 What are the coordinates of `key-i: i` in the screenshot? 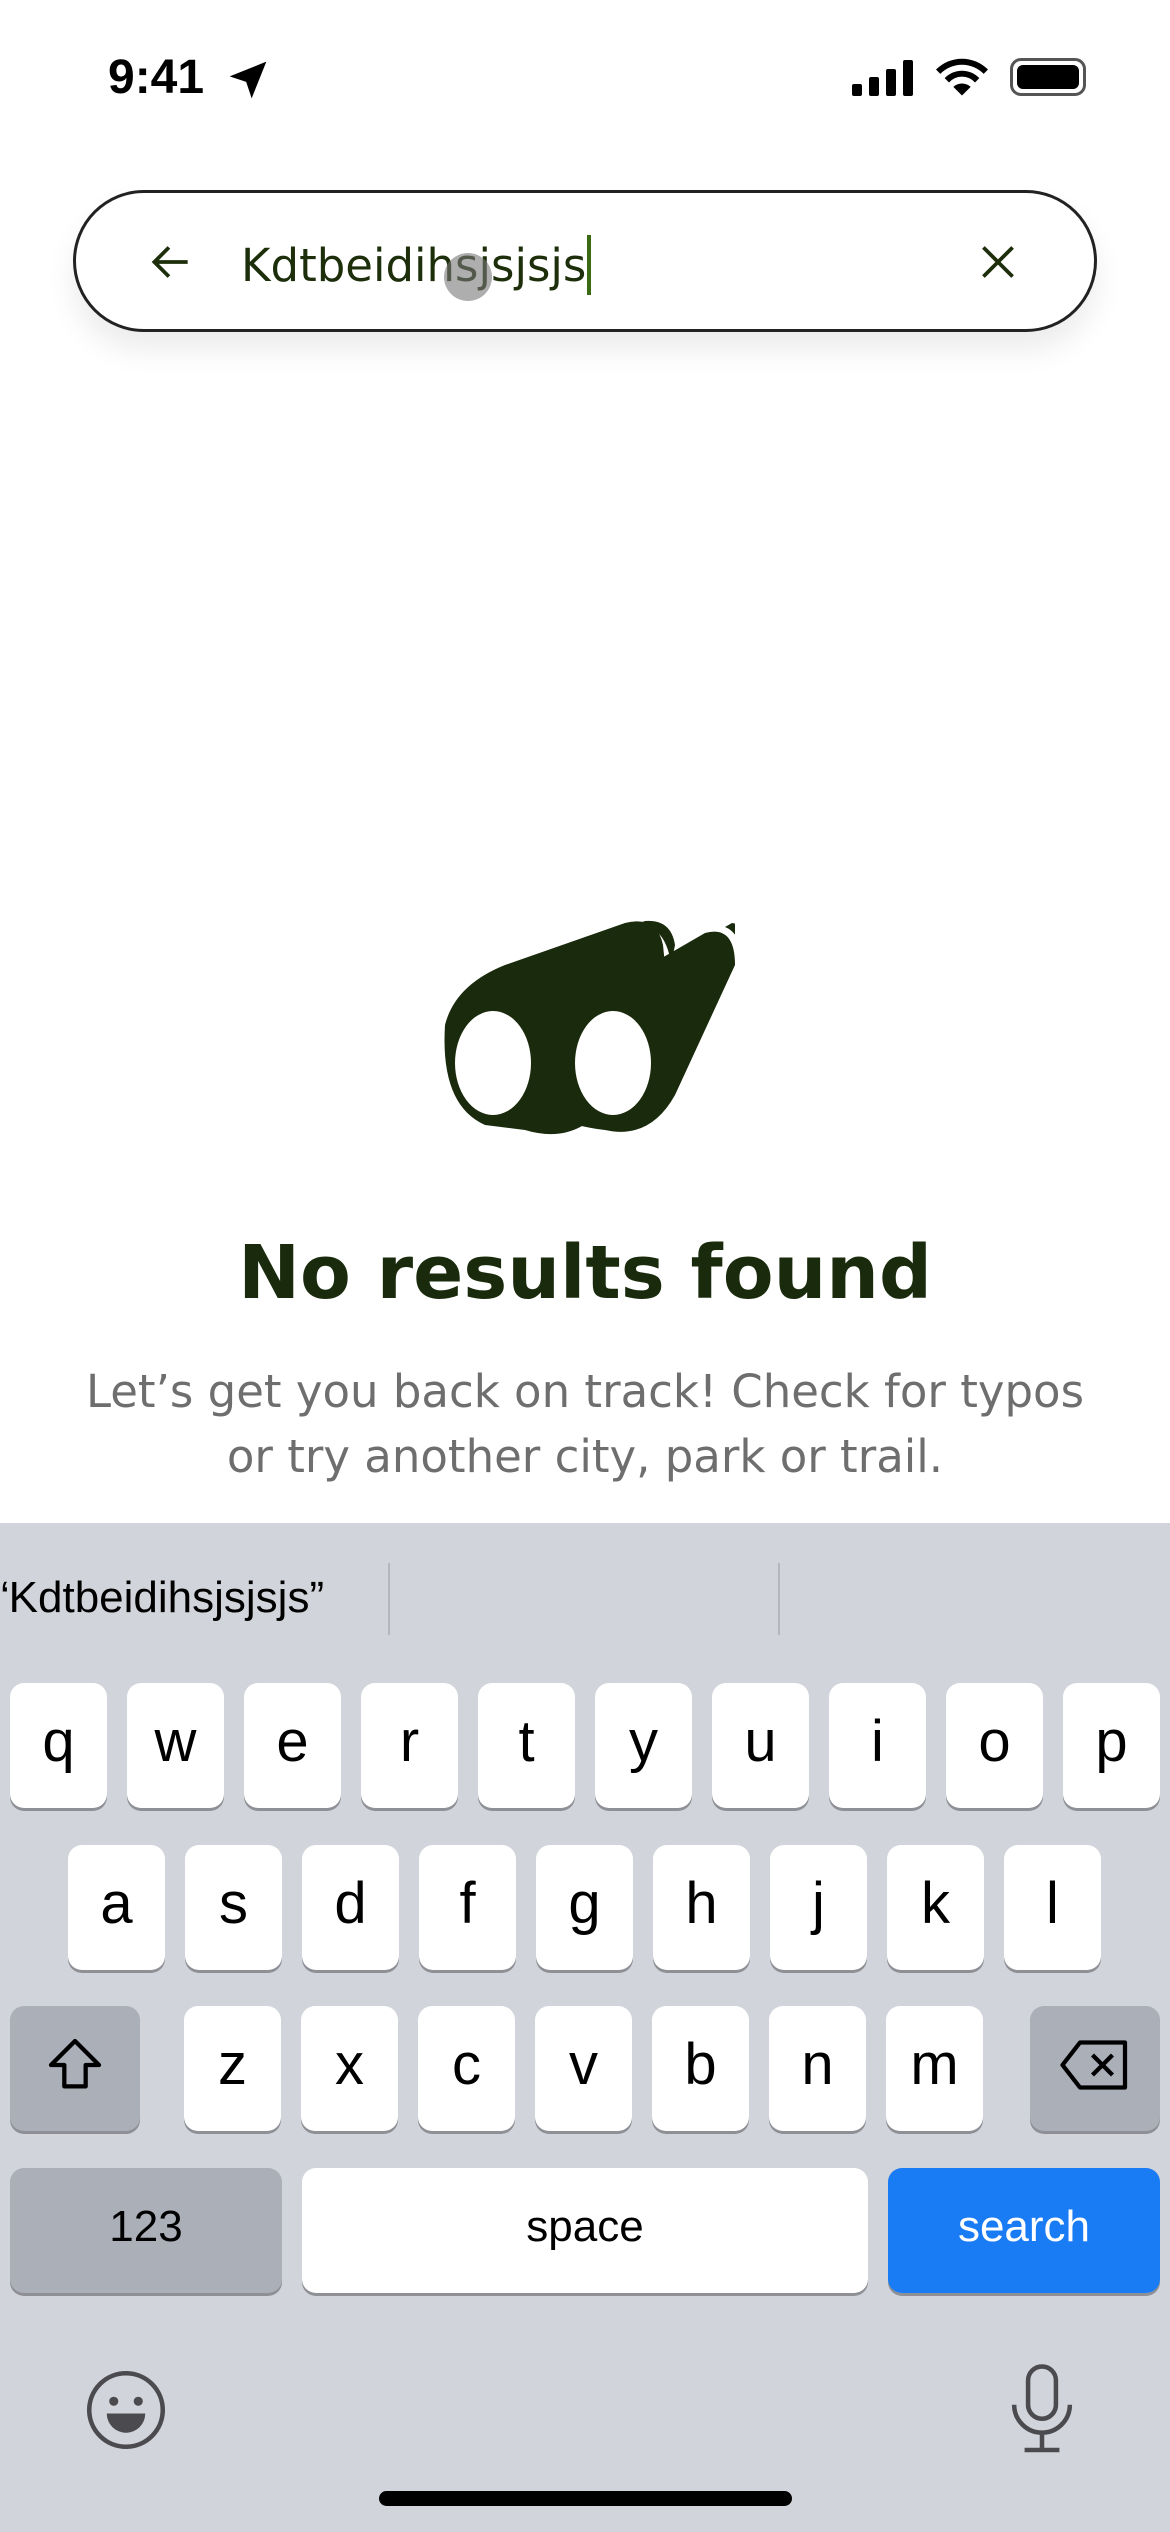 It's located at (877, 1745).